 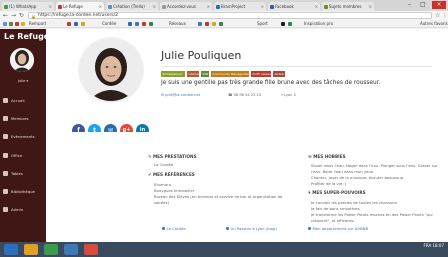 I want to click on language-indicator: FRA, so click(x=428, y=245).